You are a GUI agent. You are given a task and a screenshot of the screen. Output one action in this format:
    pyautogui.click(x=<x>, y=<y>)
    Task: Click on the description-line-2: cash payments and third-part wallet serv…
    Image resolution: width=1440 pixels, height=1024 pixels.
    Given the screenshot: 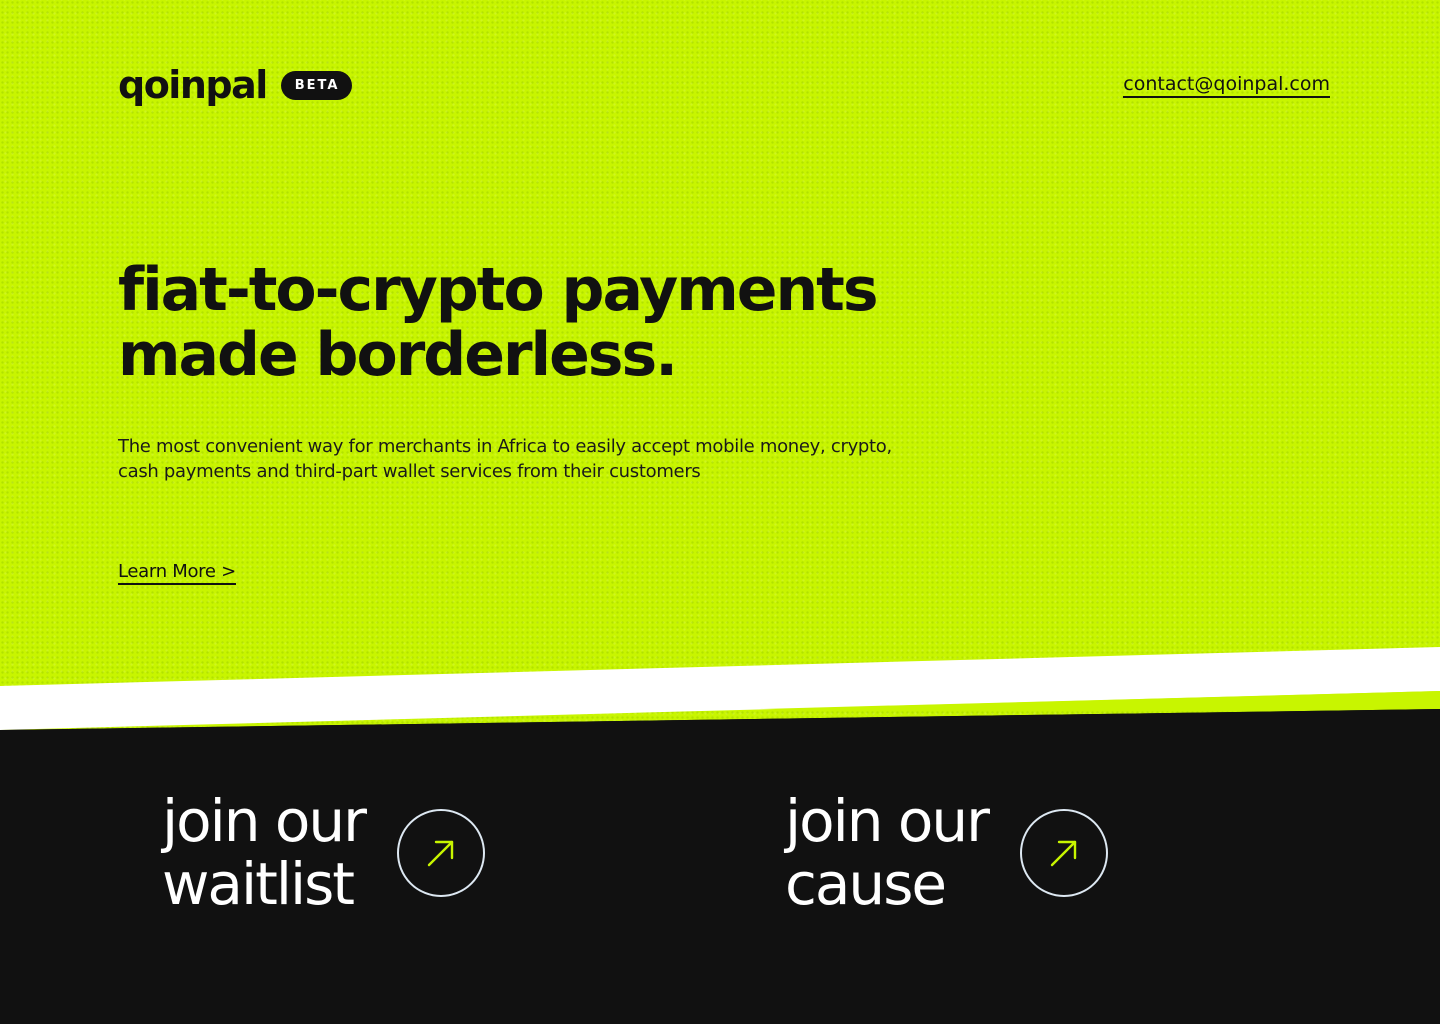 What is the action you would take?
    pyautogui.click(x=409, y=471)
    